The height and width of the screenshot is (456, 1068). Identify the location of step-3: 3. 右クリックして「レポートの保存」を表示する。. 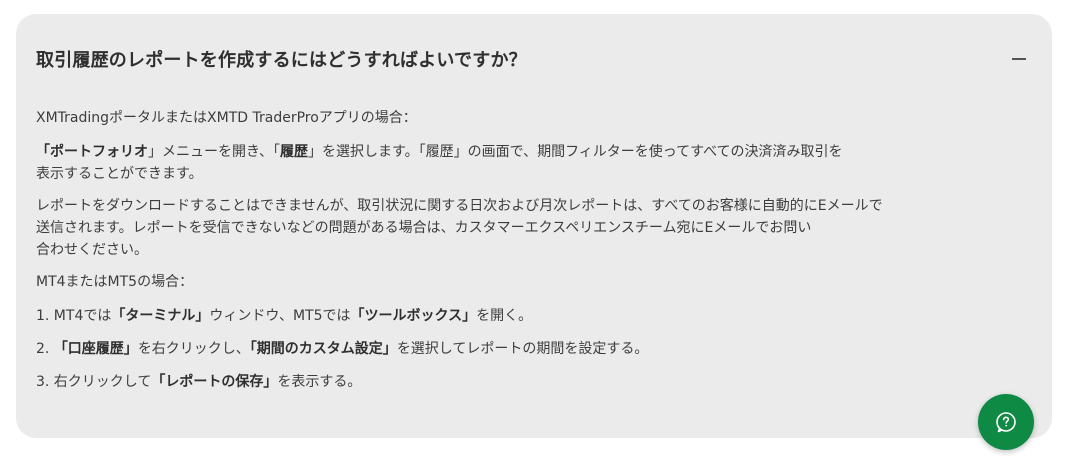
(531, 382).